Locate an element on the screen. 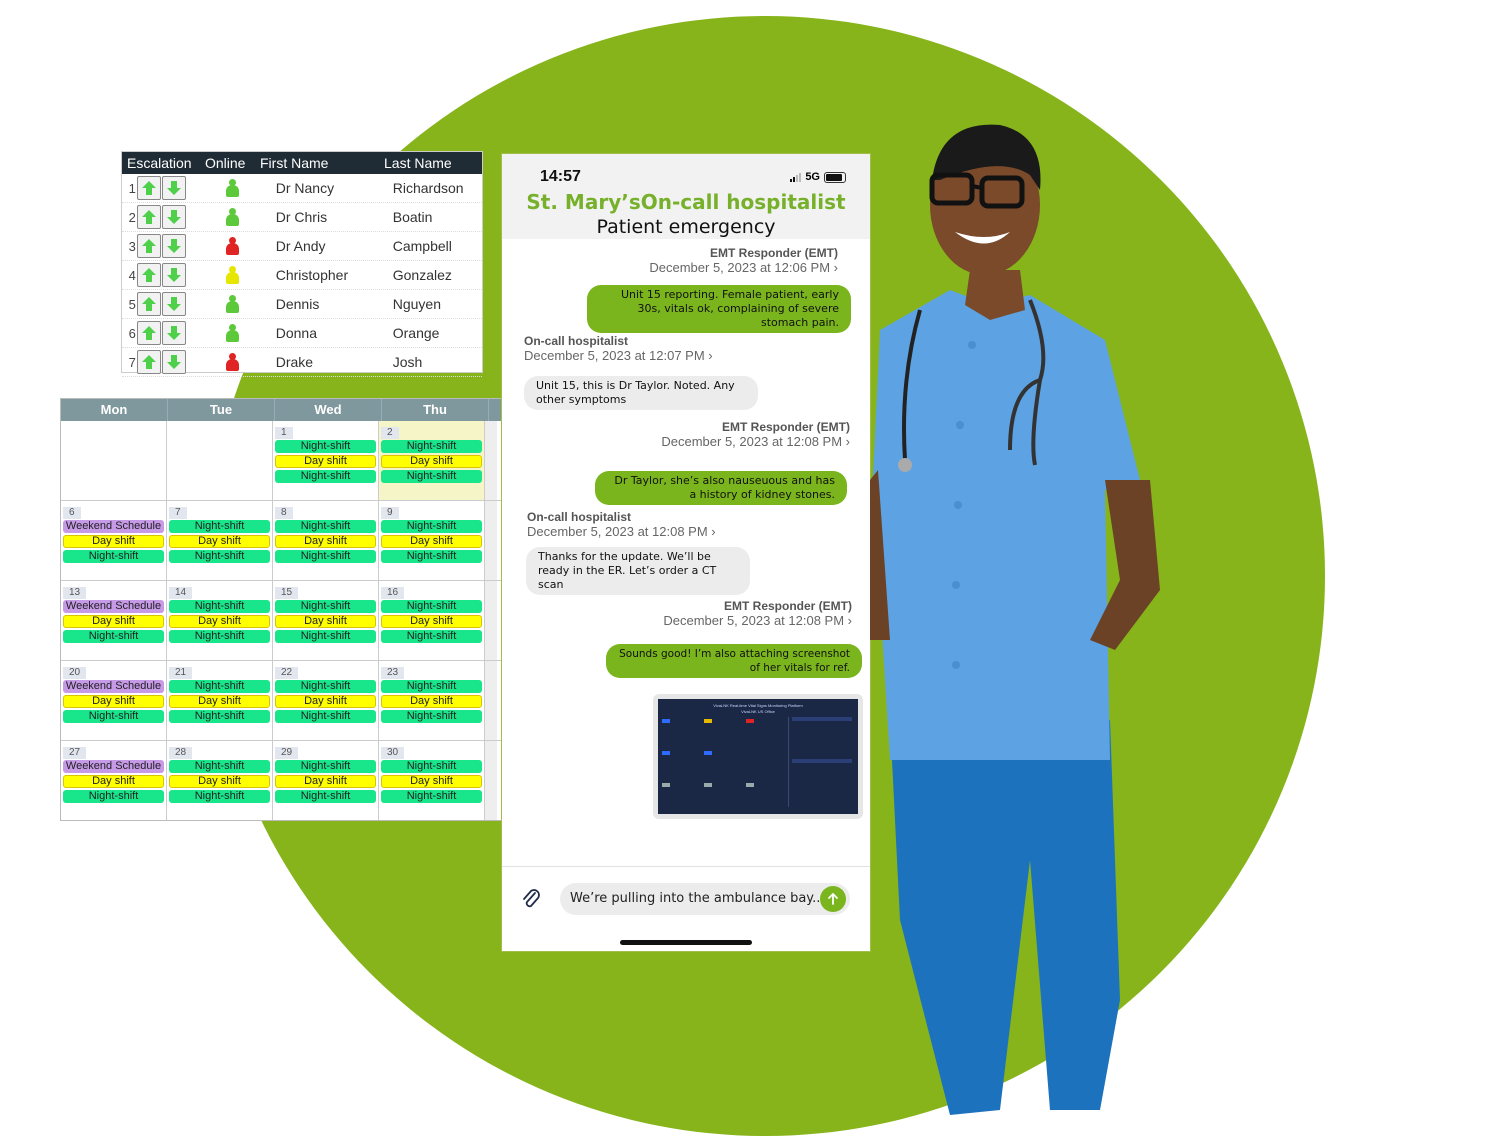 This screenshot has height=1136, width=1500. message-timestamp: December 5, 2023 at 12:06 PM is located at coordinates (739, 267).